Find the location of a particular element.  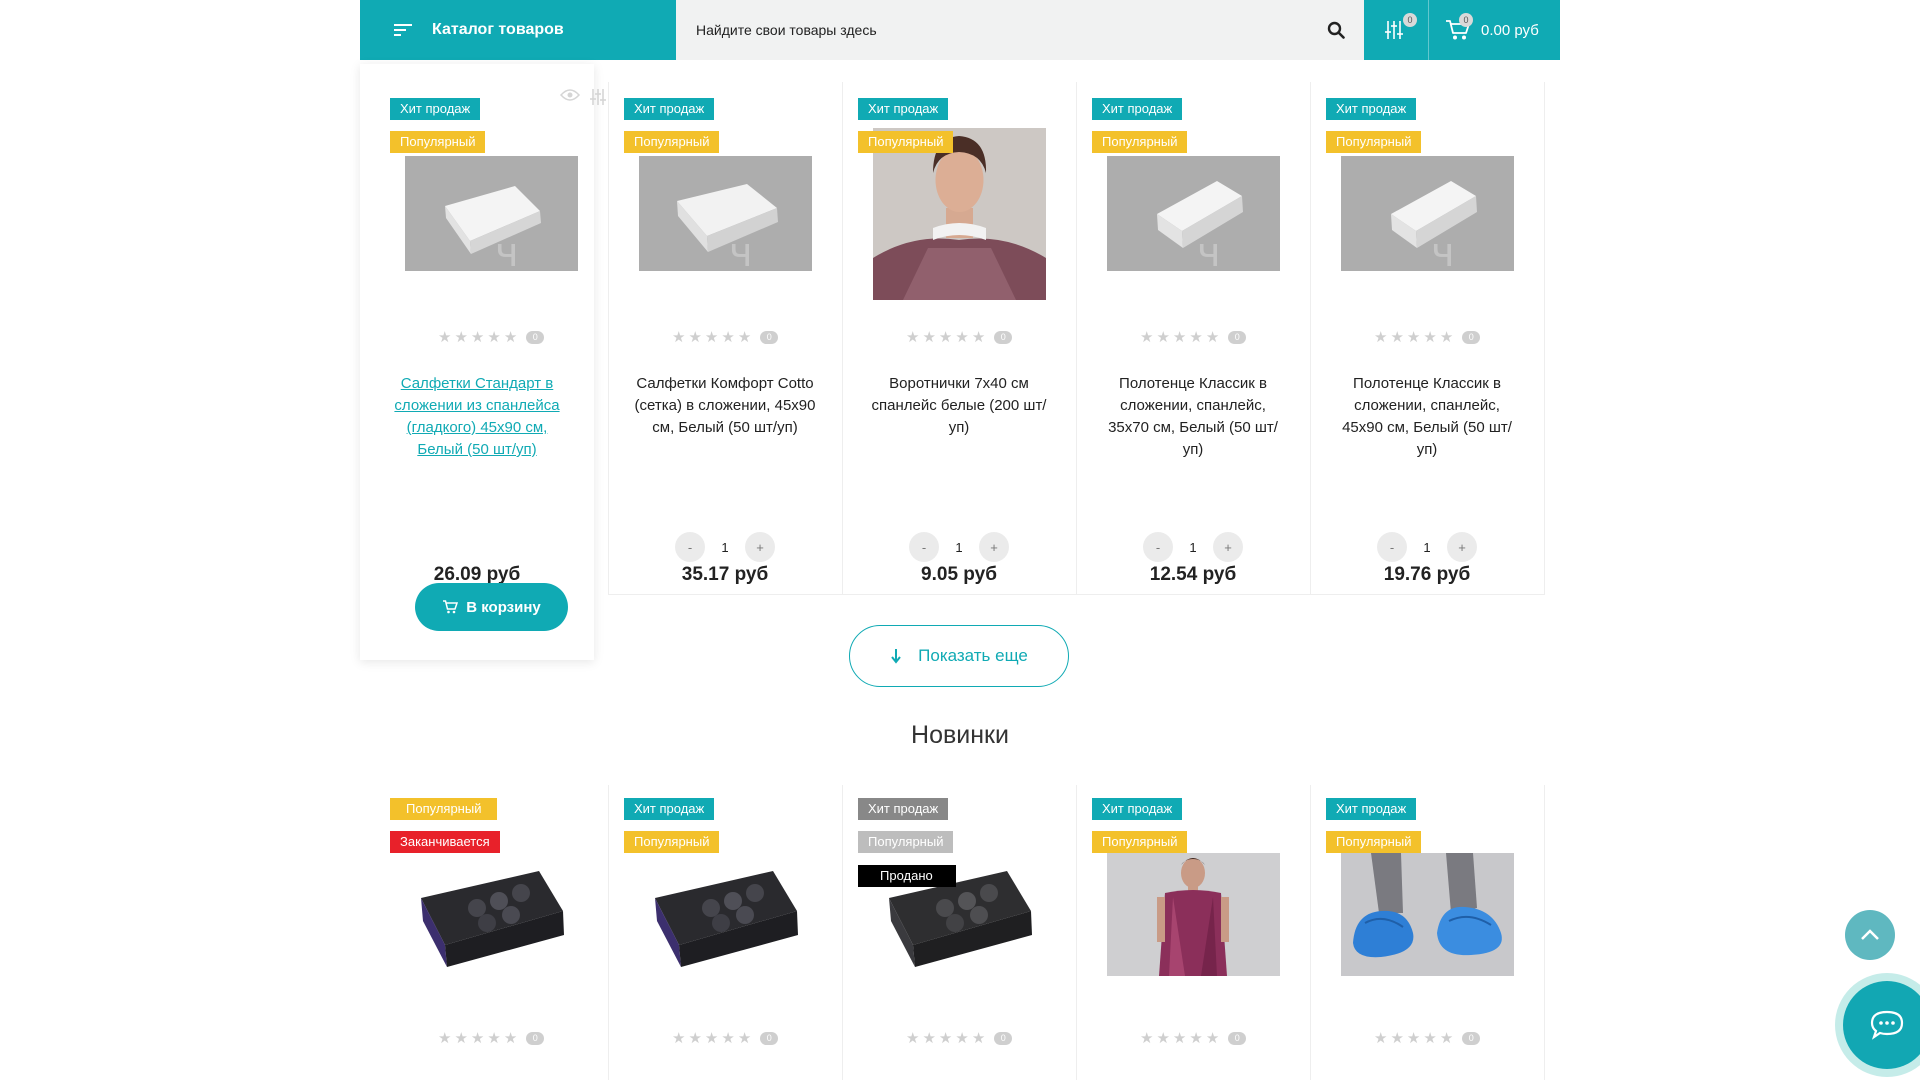

search-input is located at coordinates (992, 30).